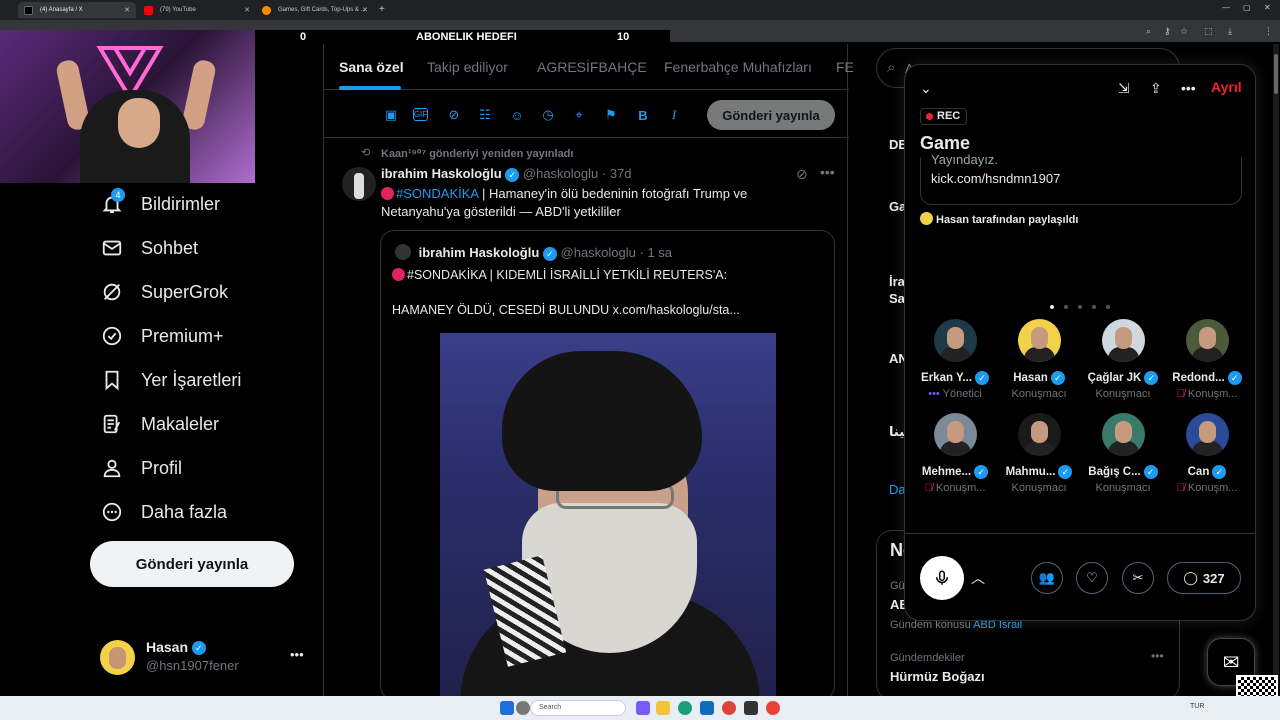  I want to click on trend-snippet: İra, so click(897, 281).